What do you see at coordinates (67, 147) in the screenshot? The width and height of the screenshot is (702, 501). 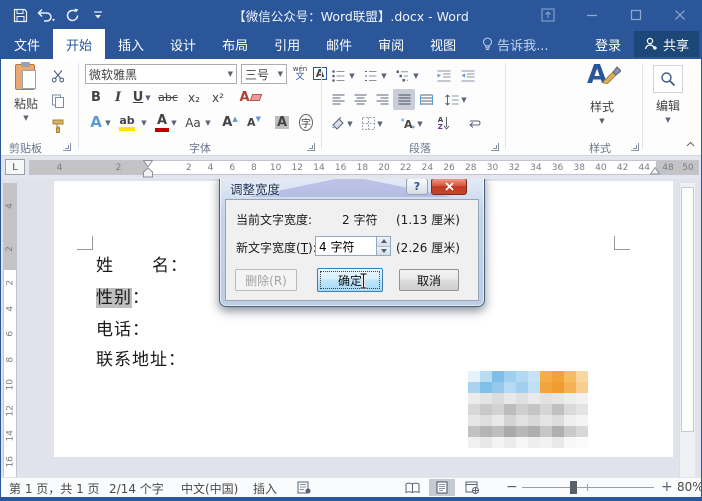 I see `clipboard-dialog-launcher-icon` at bounding box center [67, 147].